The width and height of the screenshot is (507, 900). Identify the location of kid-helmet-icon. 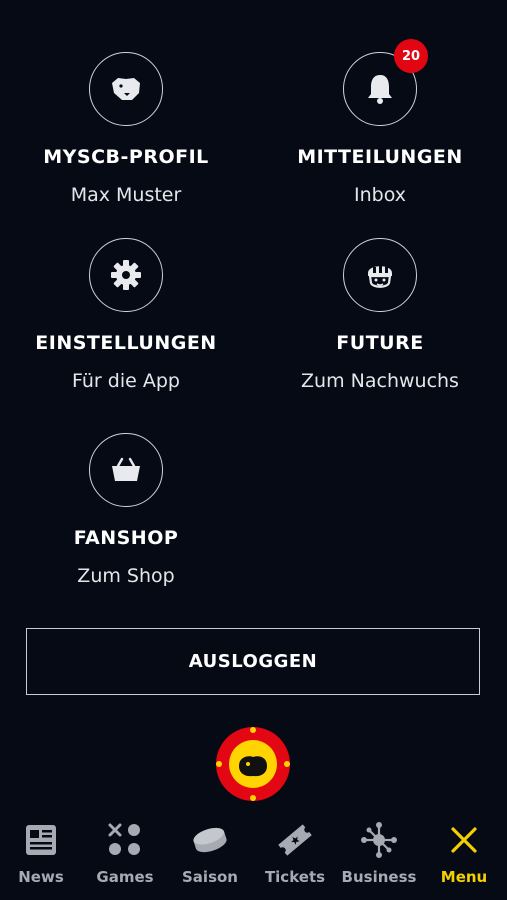
(380, 277).